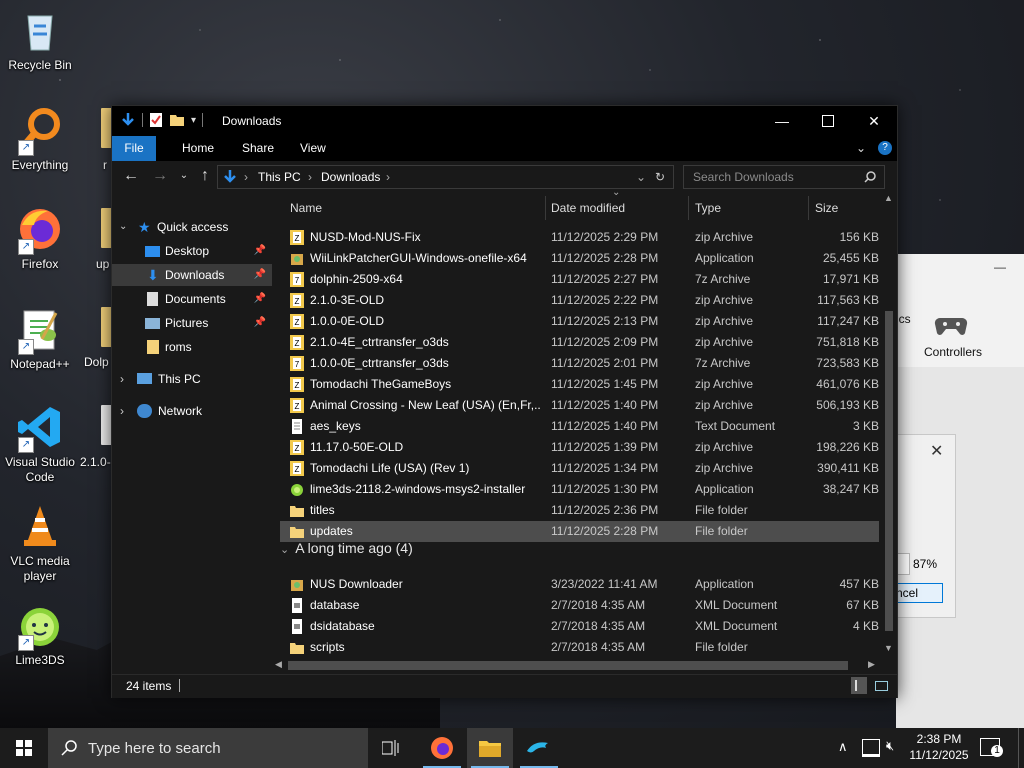 The width and height of the screenshot is (1024, 768). I want to click on desktop-icon-firefox: ↗ Firefox, so click(40, 238).